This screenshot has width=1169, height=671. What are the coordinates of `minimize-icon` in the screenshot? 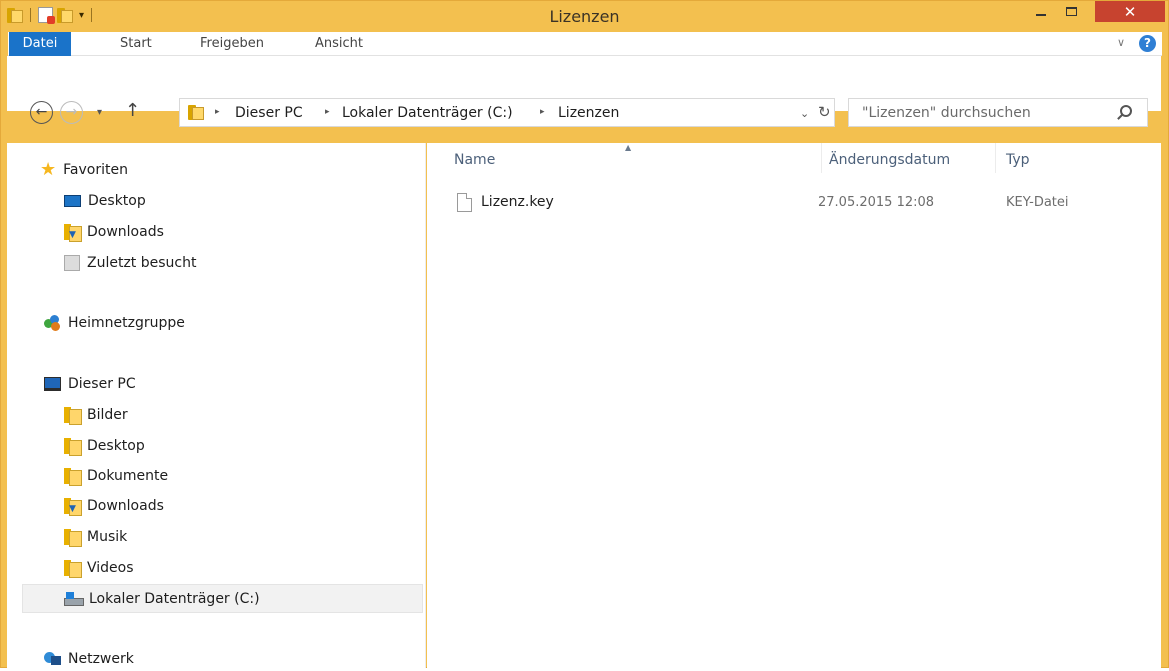 It's located at (1041, 14).